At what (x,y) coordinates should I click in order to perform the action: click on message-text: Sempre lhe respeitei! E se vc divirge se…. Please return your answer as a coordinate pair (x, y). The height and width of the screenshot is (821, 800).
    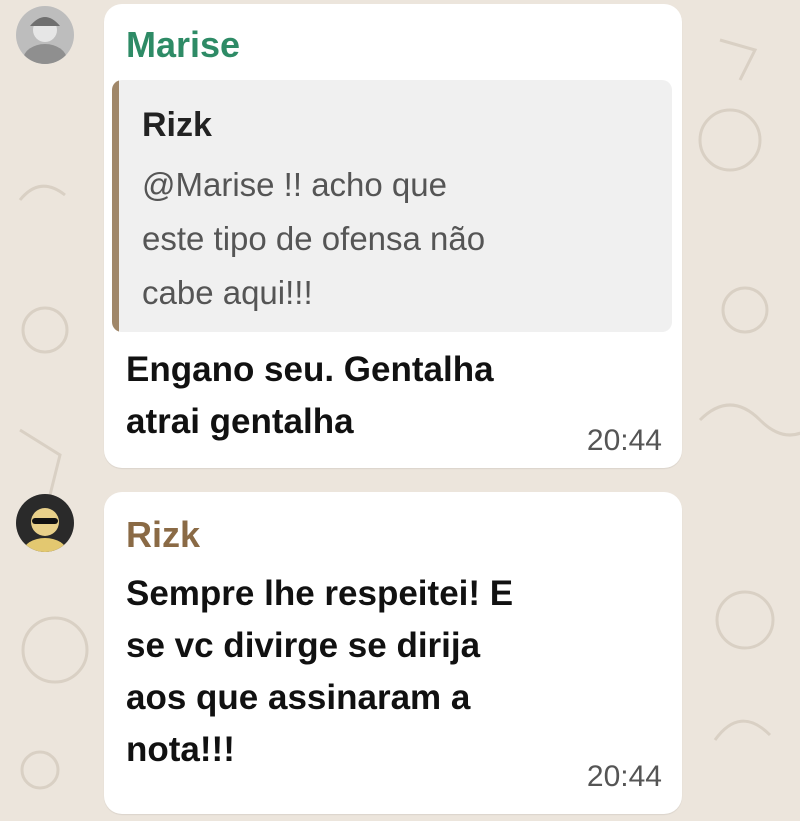
    Looking at the image, I should click on (320, 671).